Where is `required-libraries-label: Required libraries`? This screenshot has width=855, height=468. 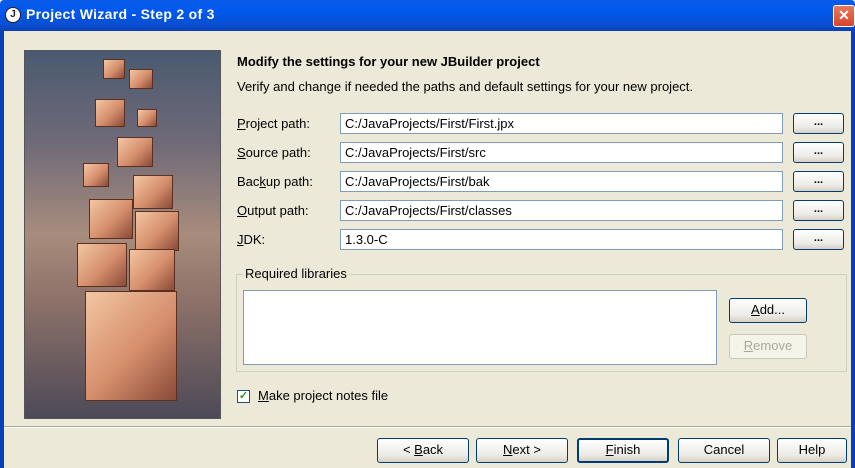
required-libraries-label: Required libraries is located at coordinates (296, 273).